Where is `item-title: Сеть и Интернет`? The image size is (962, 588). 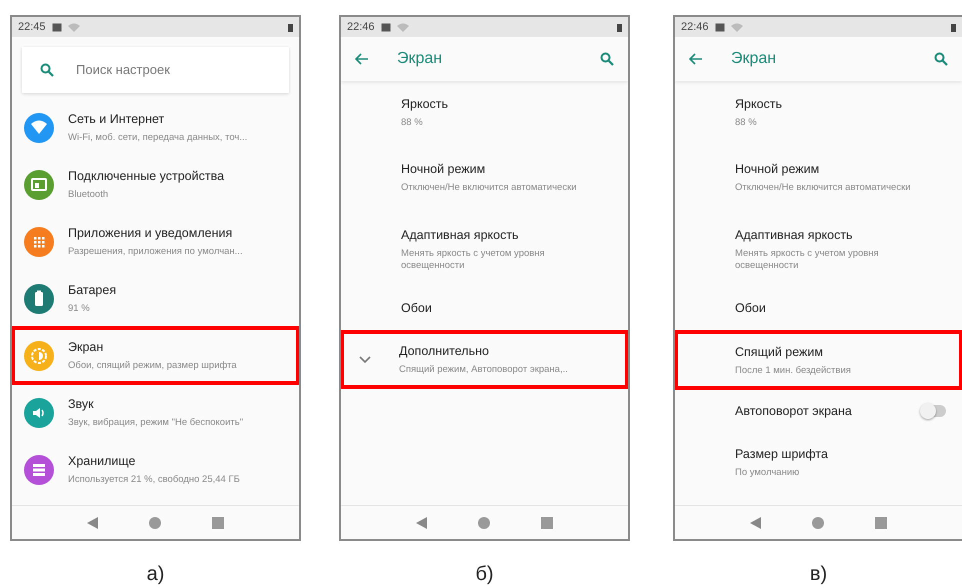
item-title: Сеть и Интернет is located at coordinates (117, 119).